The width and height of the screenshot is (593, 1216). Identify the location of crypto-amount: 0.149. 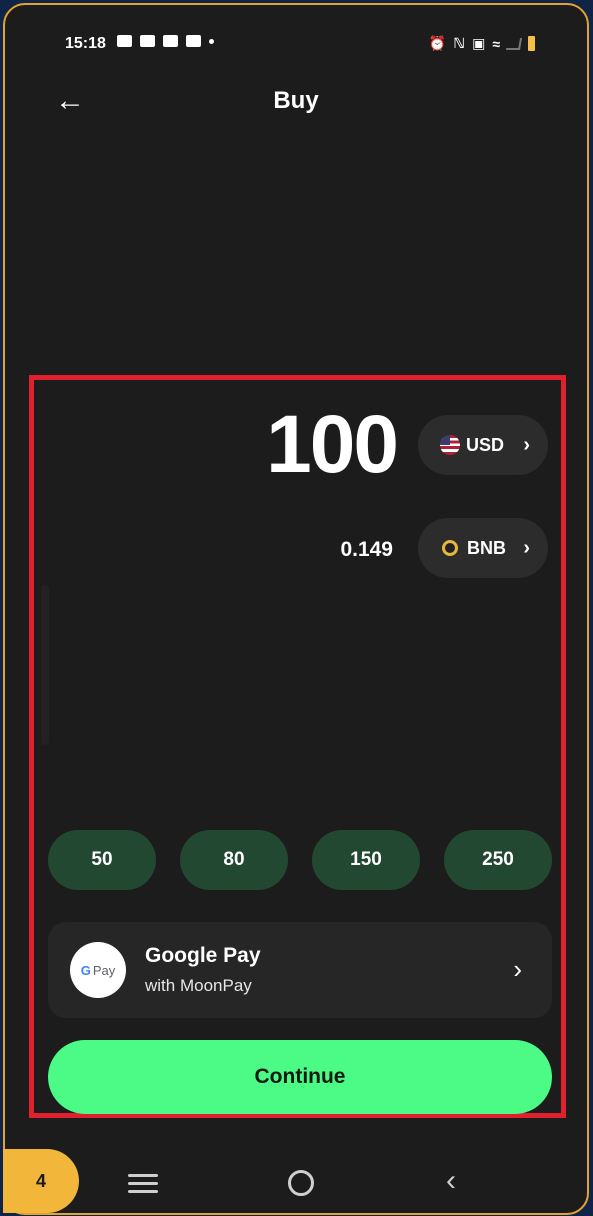
(366, 549).